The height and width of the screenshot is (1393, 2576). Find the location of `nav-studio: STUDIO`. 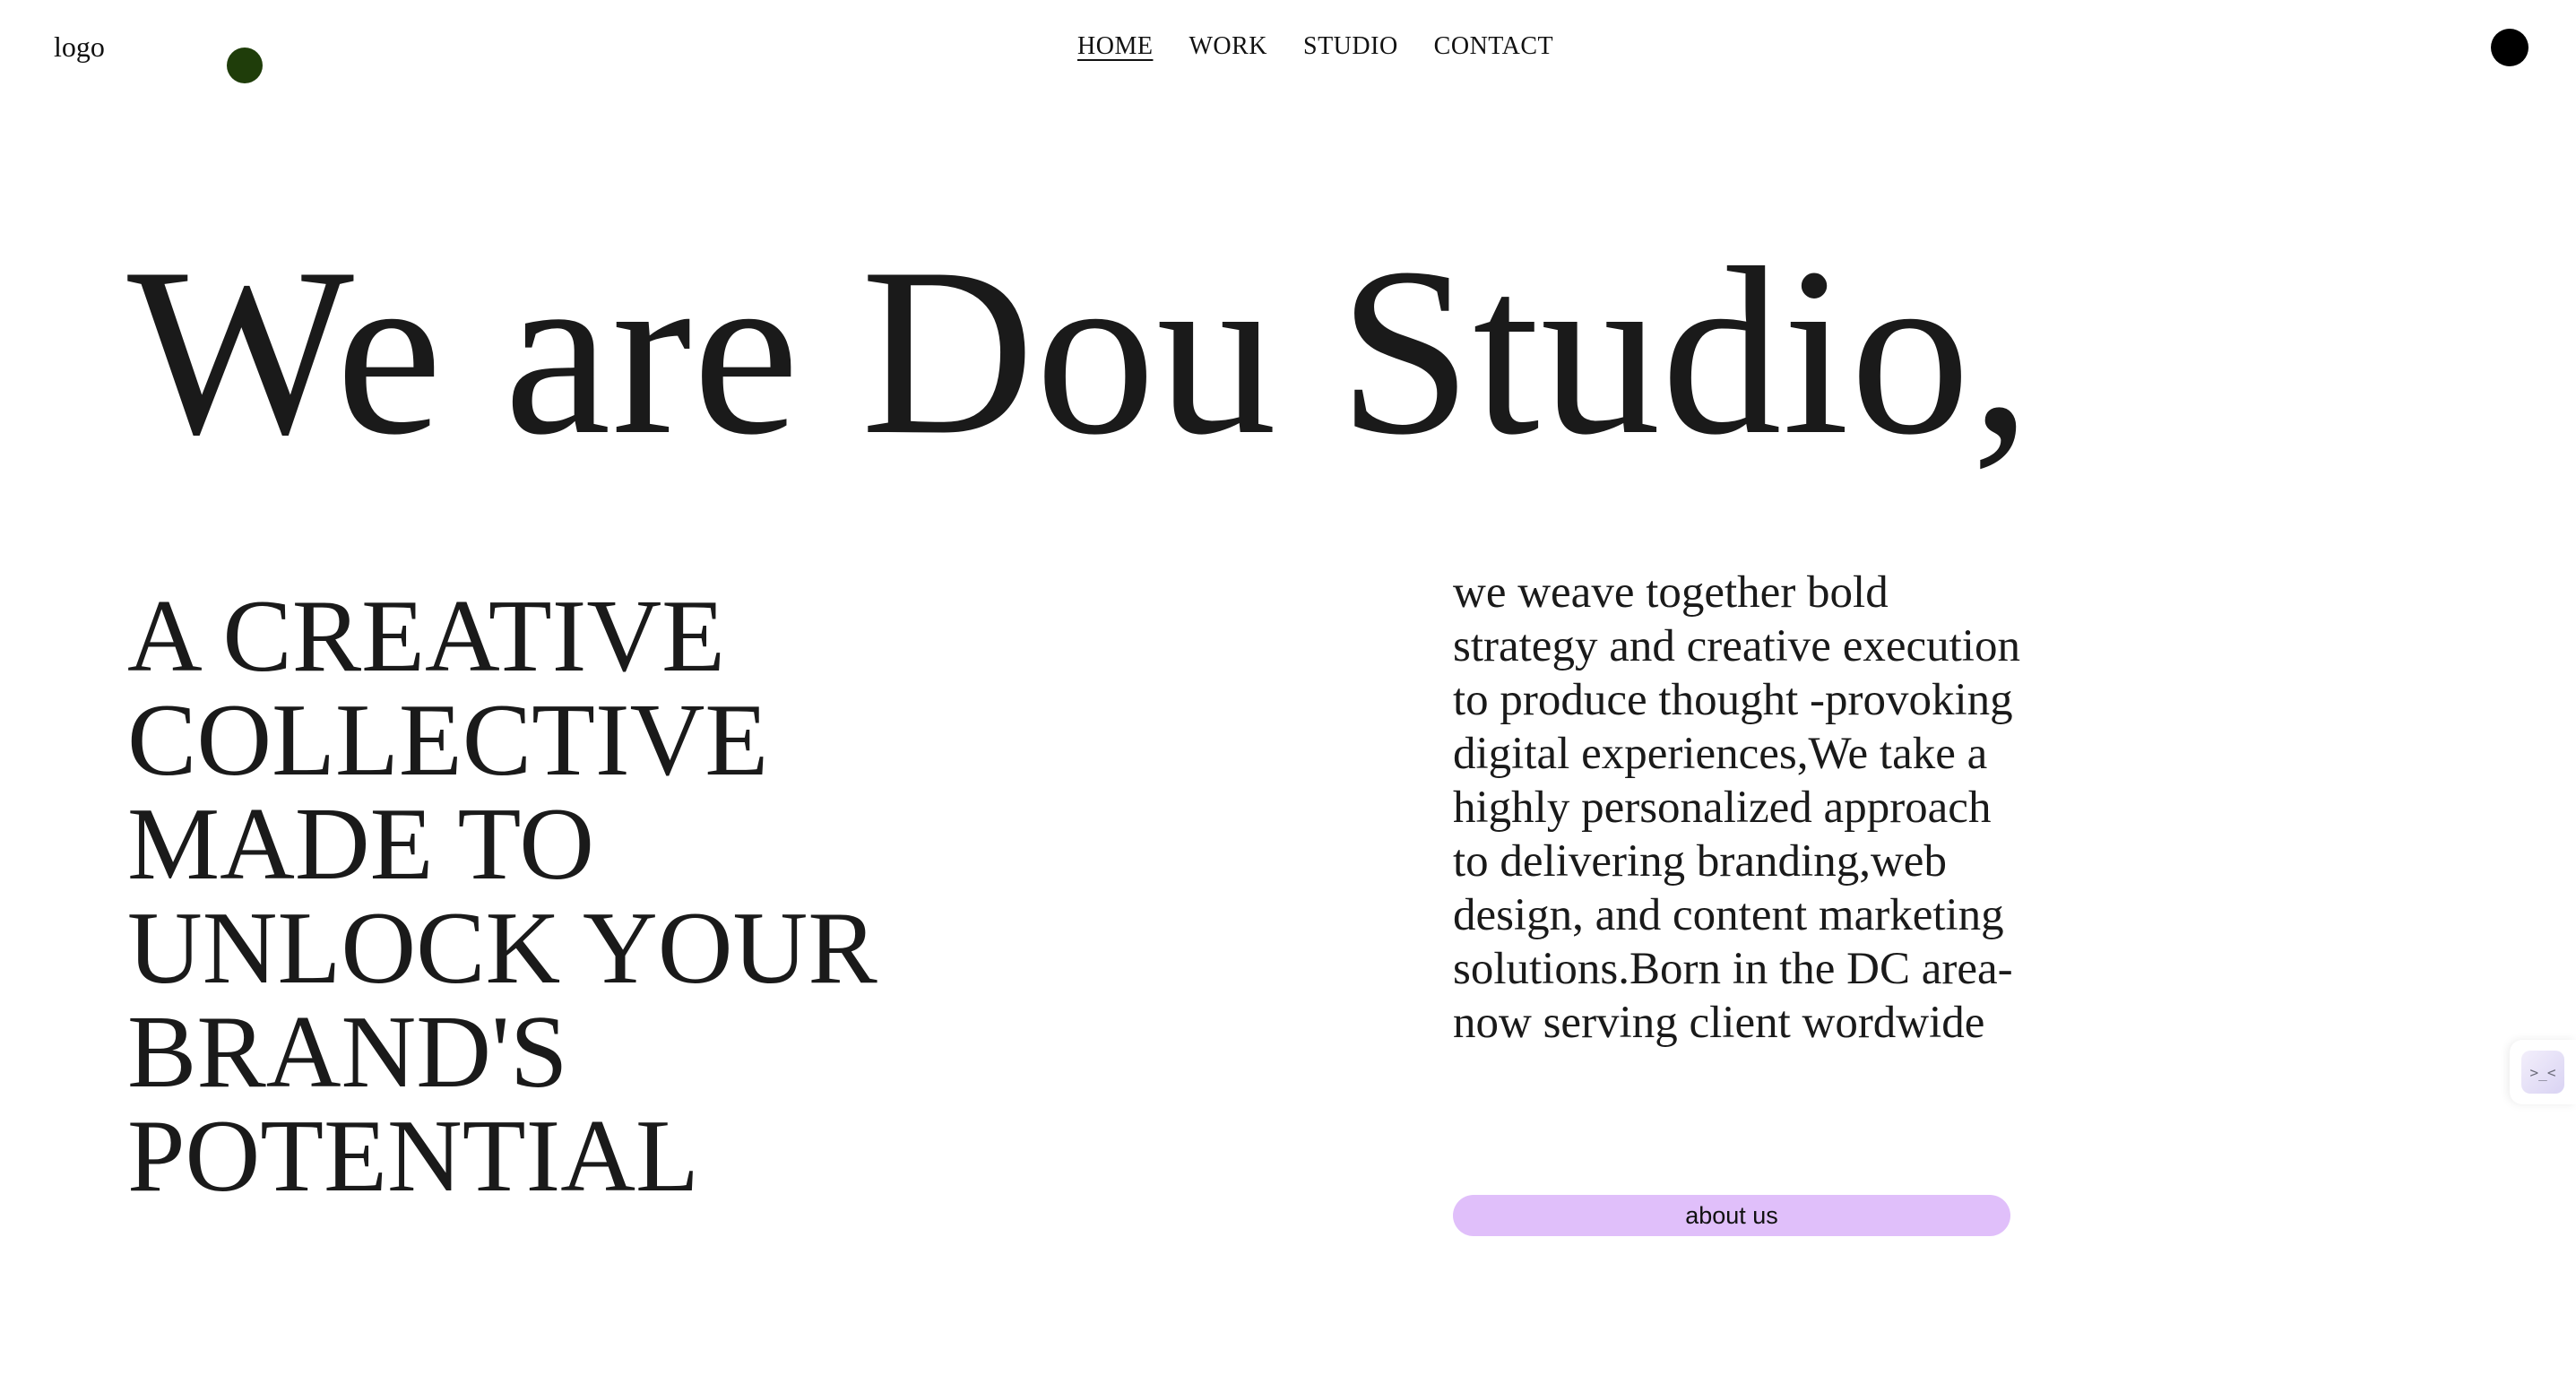

nav-studio: STUDIO is located at coordinates (1350, 47).